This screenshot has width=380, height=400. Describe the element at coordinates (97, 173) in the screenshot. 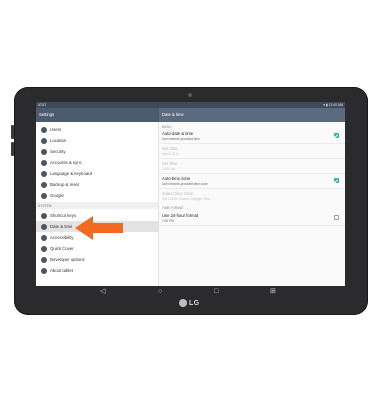

I see `settings-item-language: Language & keyboard` at that location.